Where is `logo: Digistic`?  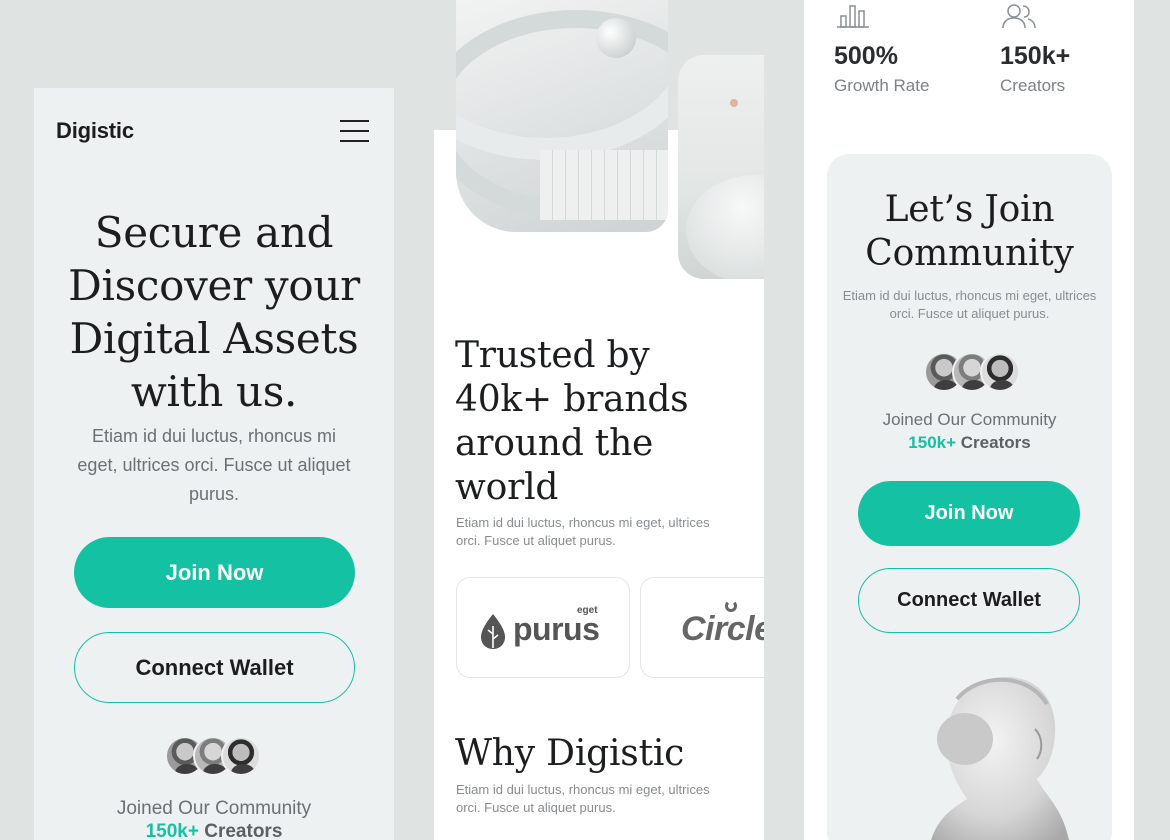
logo: Digistic is located at coordinates (95, 131).